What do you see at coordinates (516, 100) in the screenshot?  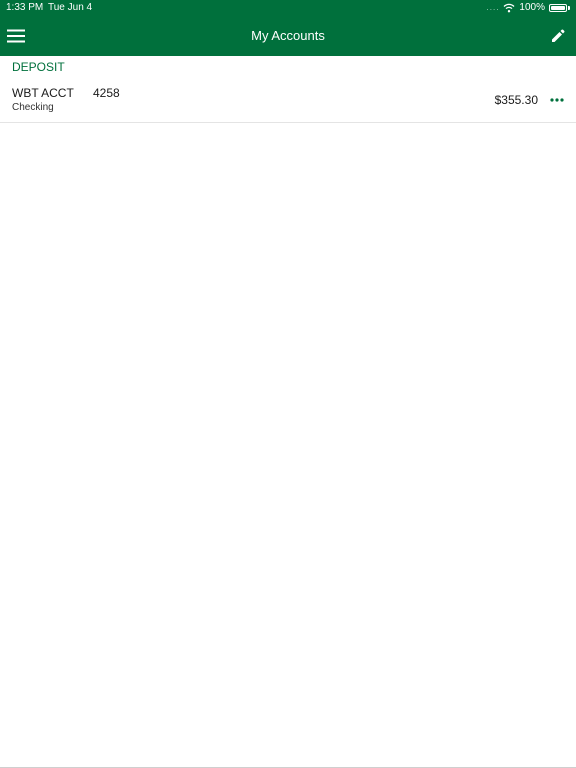 I see `account-balance: $355.30` at bounding box center [516, 100].